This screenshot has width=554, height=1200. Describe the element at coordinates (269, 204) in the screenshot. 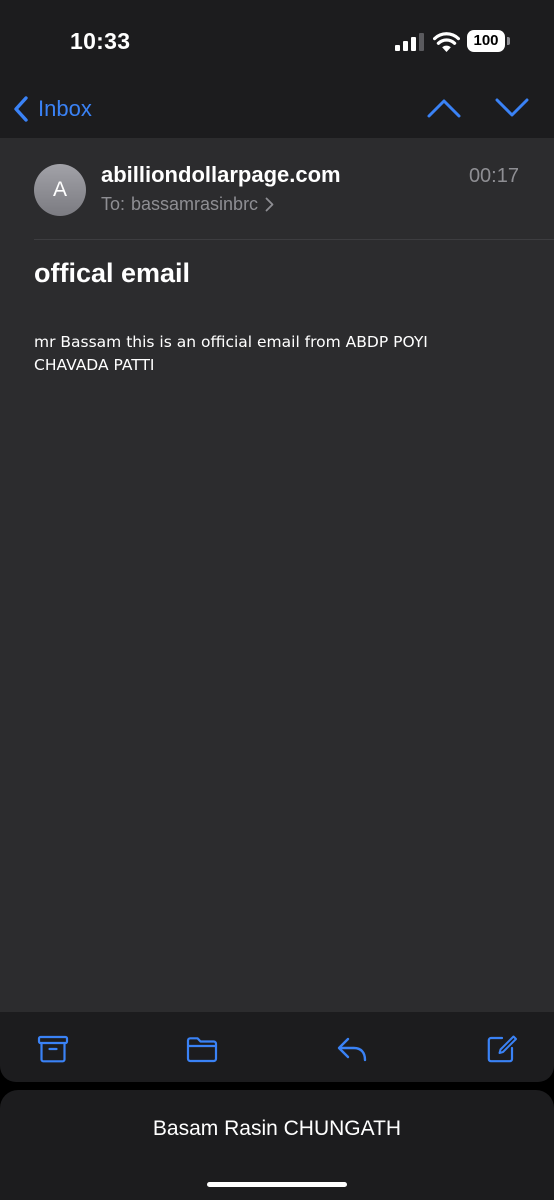

I see `chevron-right-icon` at that location.